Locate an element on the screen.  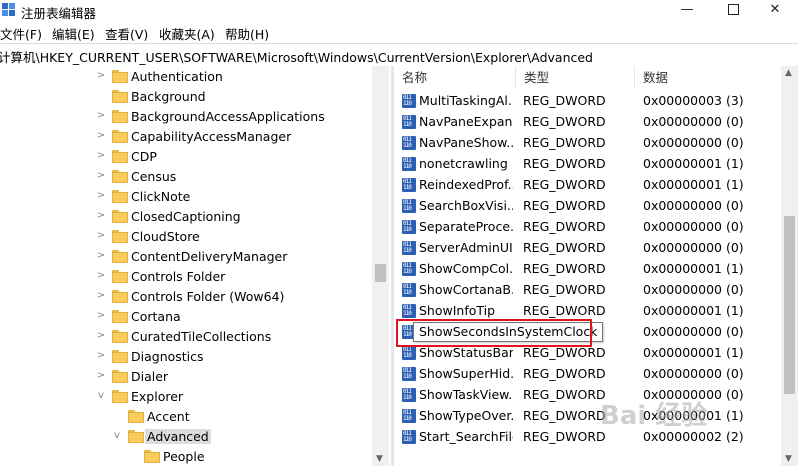
tree-item-label: Diagnostics is located at coordinates (167, 356).